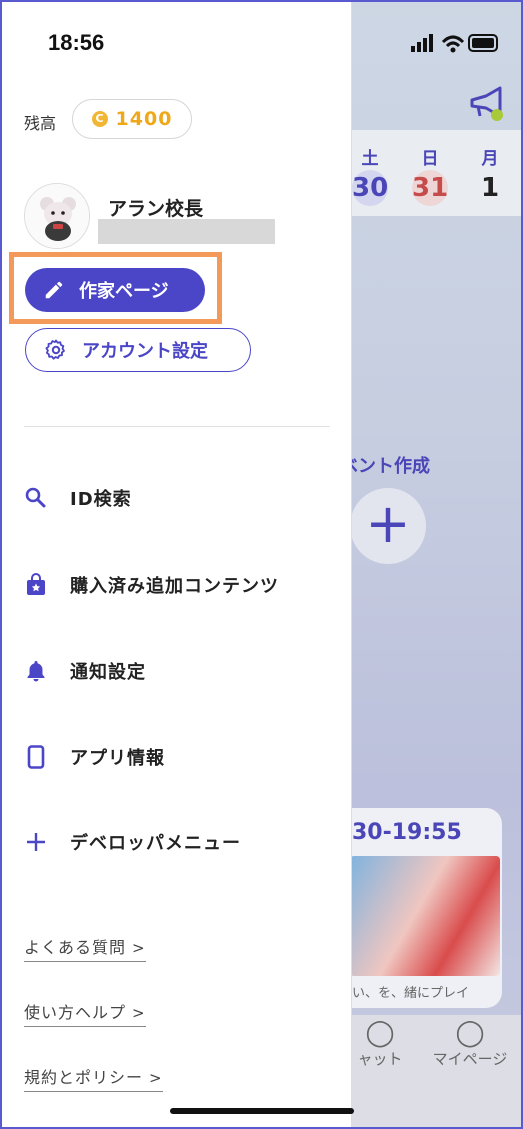  What do you see at coordinates (262, 1111) in the screenshot?
I see `home-indicator` at bounding box center [262, 1111].